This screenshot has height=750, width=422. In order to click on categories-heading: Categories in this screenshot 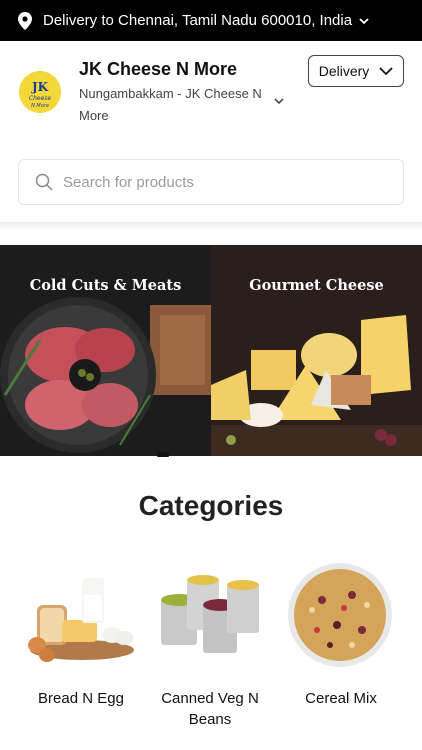, I will do `click(211, 505)`.